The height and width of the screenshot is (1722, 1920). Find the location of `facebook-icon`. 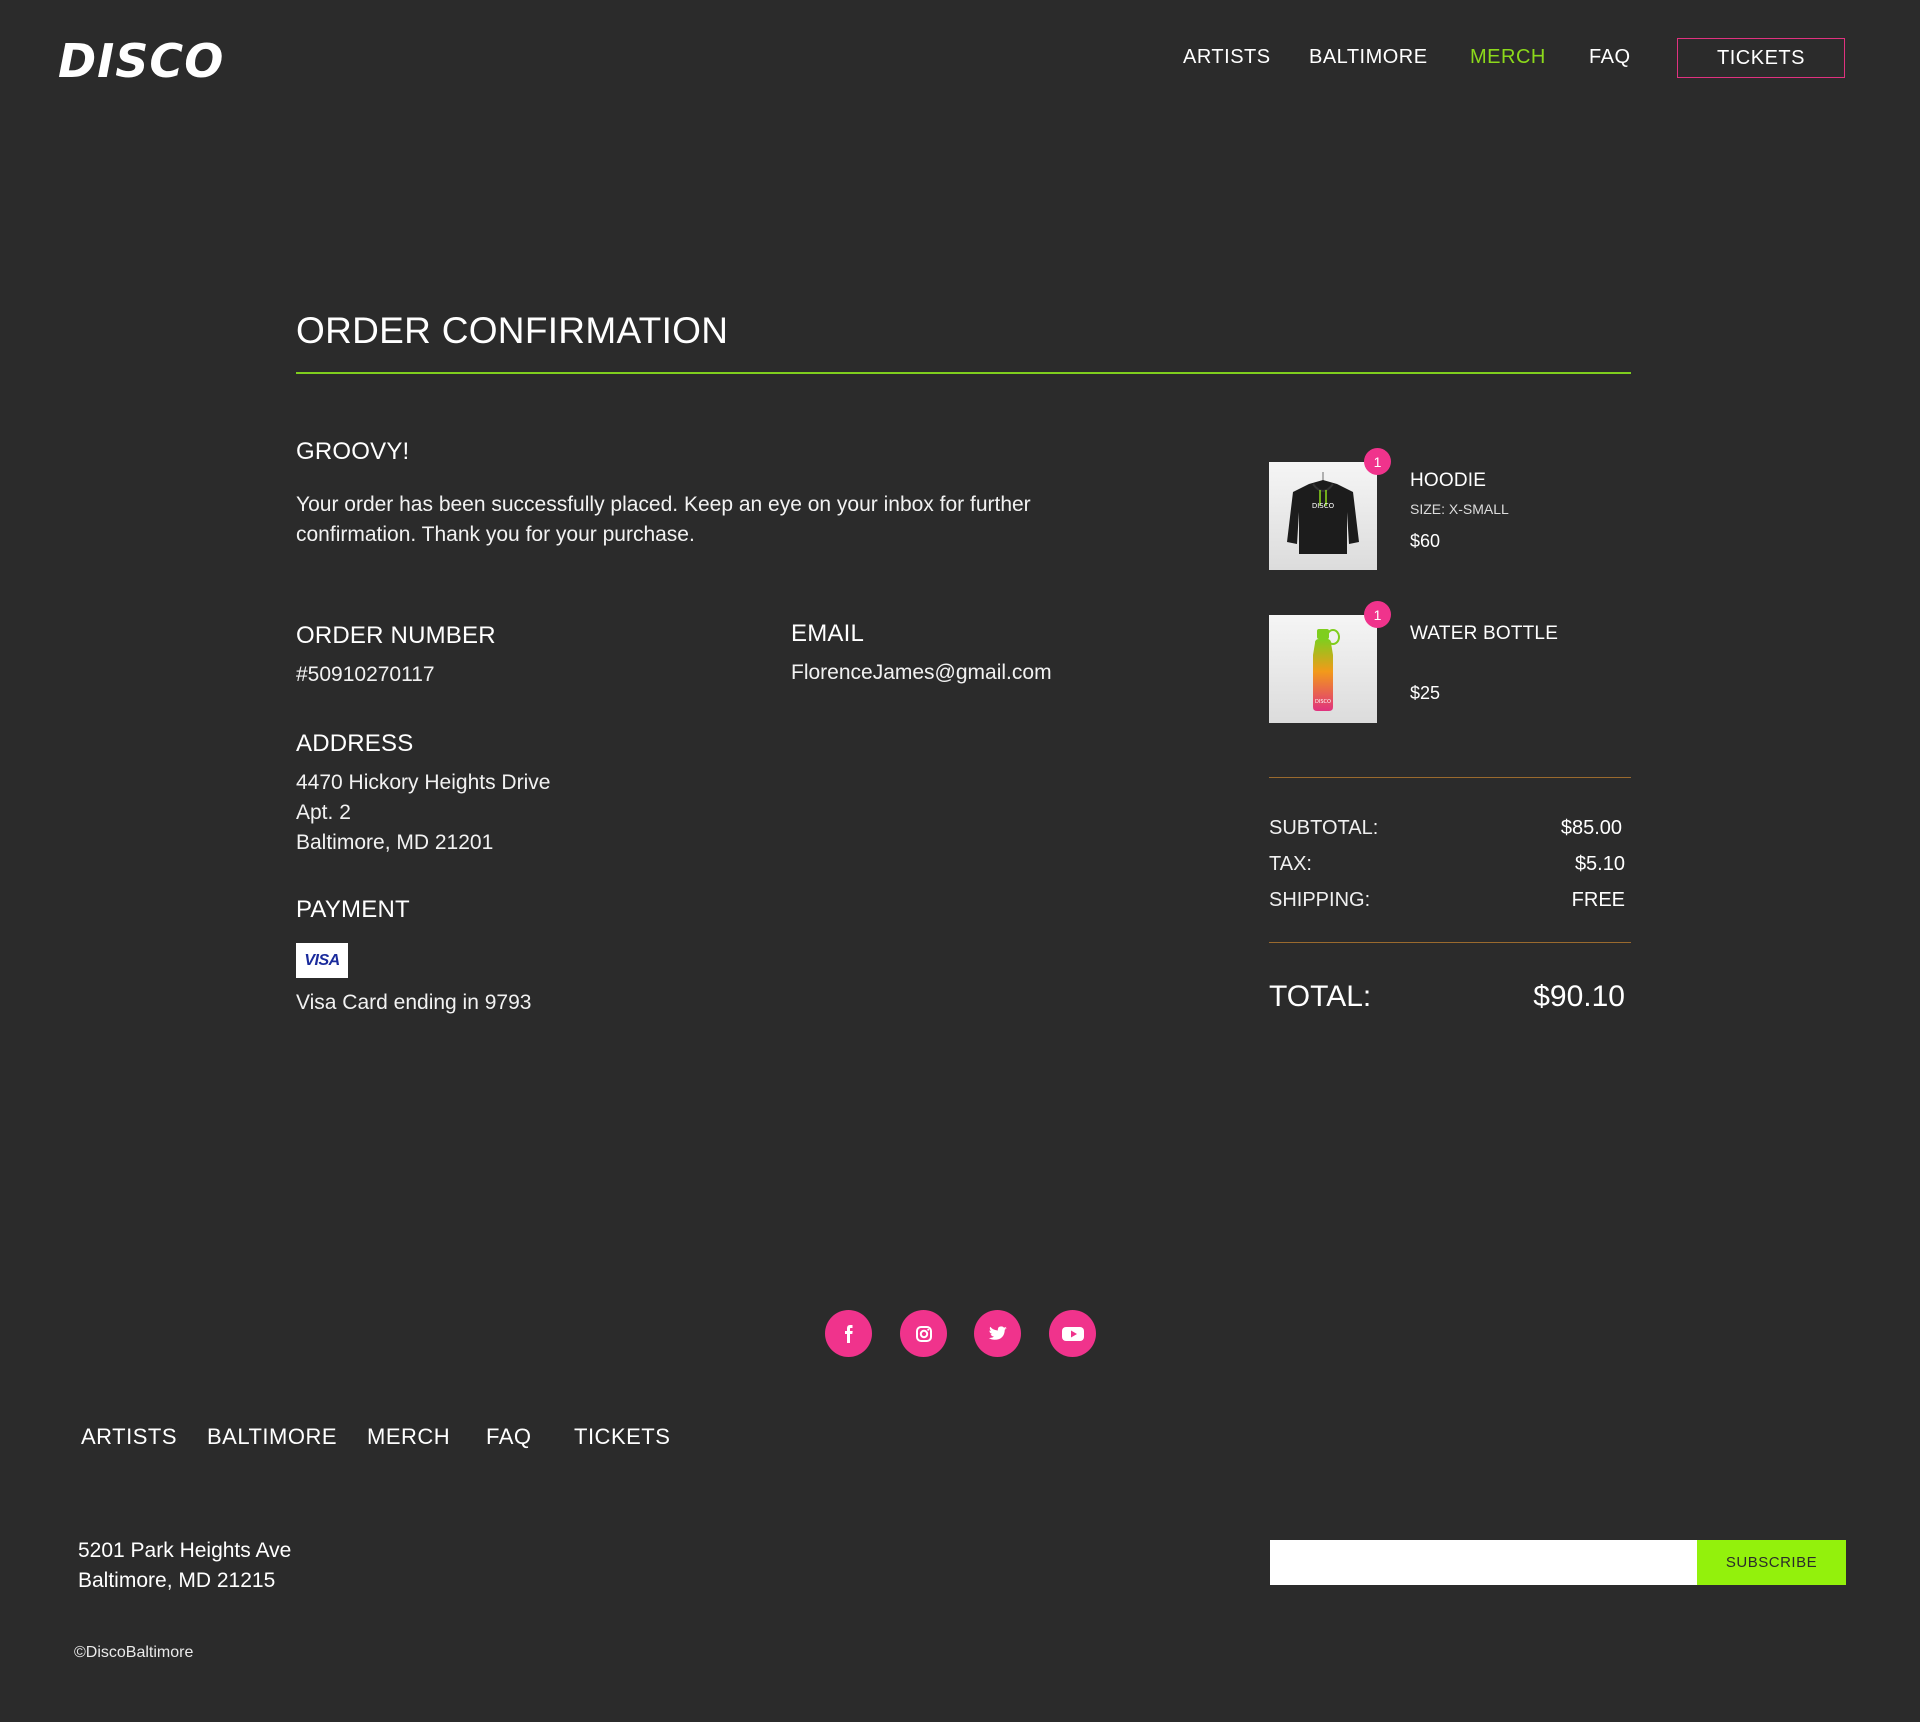

facebook-icon is located at coordinates (848, 1333).